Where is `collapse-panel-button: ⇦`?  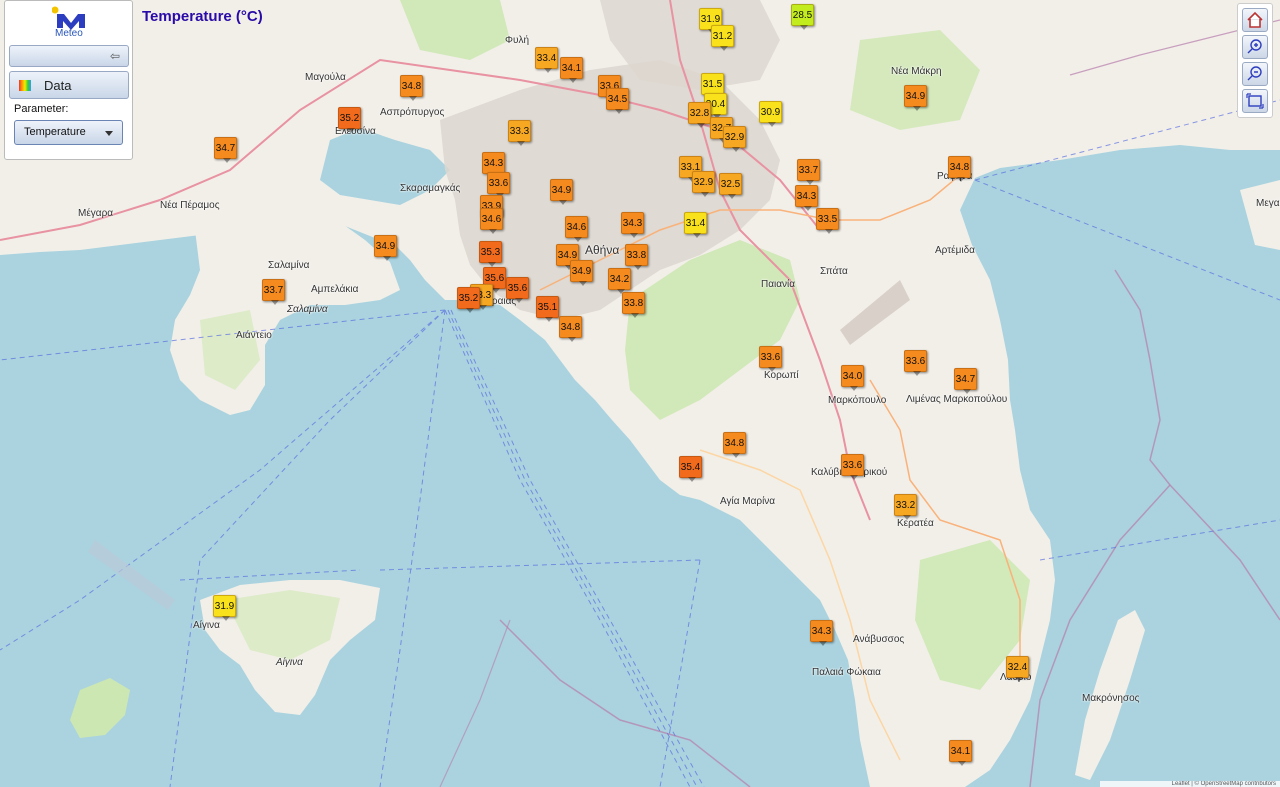
collapse-panel-button: ⇦ is located at coordinates (69, 56).